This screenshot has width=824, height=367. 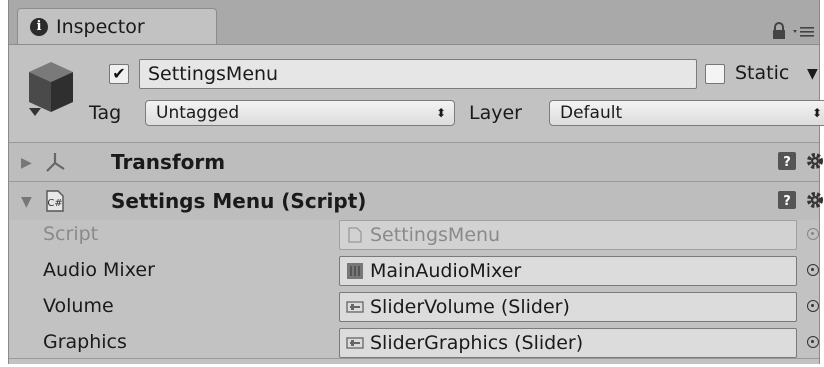 I want to click on tab-inspector: i Inspector, so click(x=117, y=26).